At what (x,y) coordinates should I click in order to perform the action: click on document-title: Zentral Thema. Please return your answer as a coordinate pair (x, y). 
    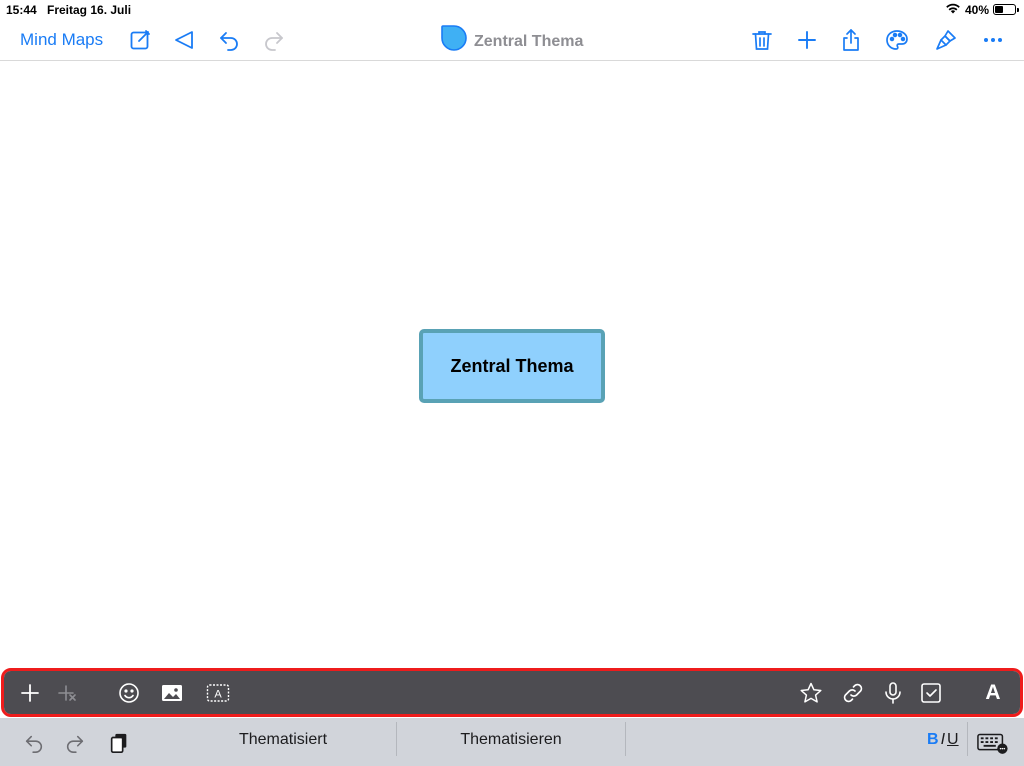
    Looking at the image, I should click on (511, 41).